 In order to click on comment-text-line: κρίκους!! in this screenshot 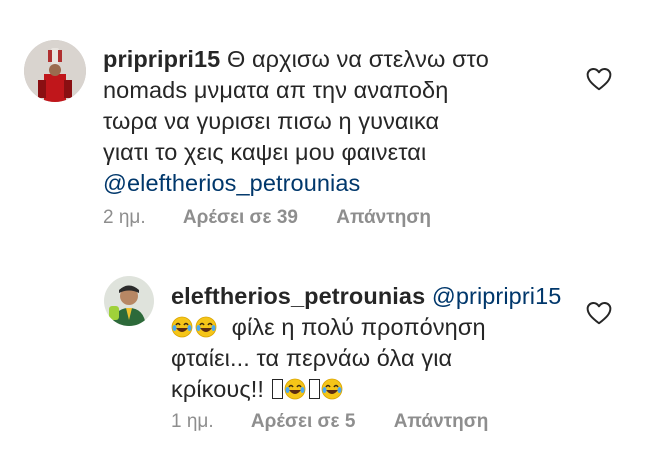, I will do `click(218, 389)`.